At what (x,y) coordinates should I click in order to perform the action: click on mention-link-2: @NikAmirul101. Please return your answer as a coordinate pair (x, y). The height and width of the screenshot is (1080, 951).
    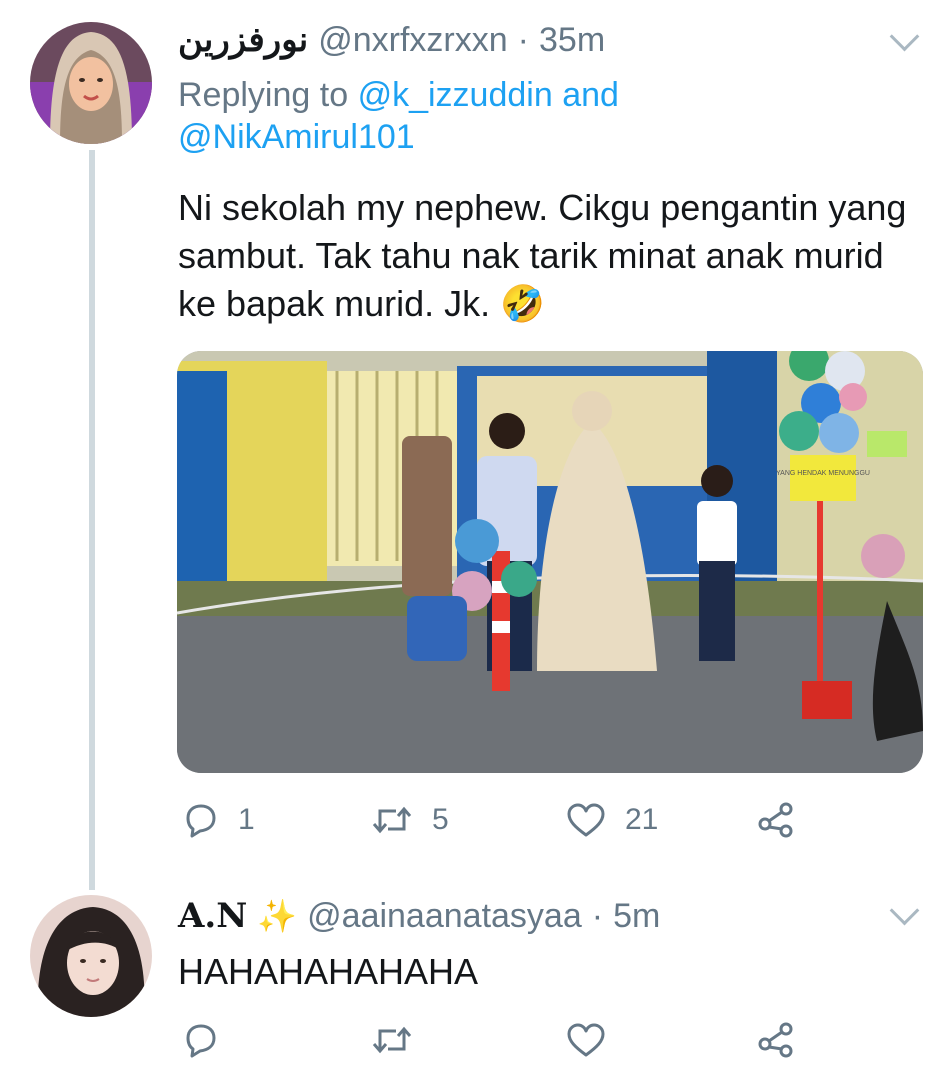
    Looking at the image, I should click on (296, 137).